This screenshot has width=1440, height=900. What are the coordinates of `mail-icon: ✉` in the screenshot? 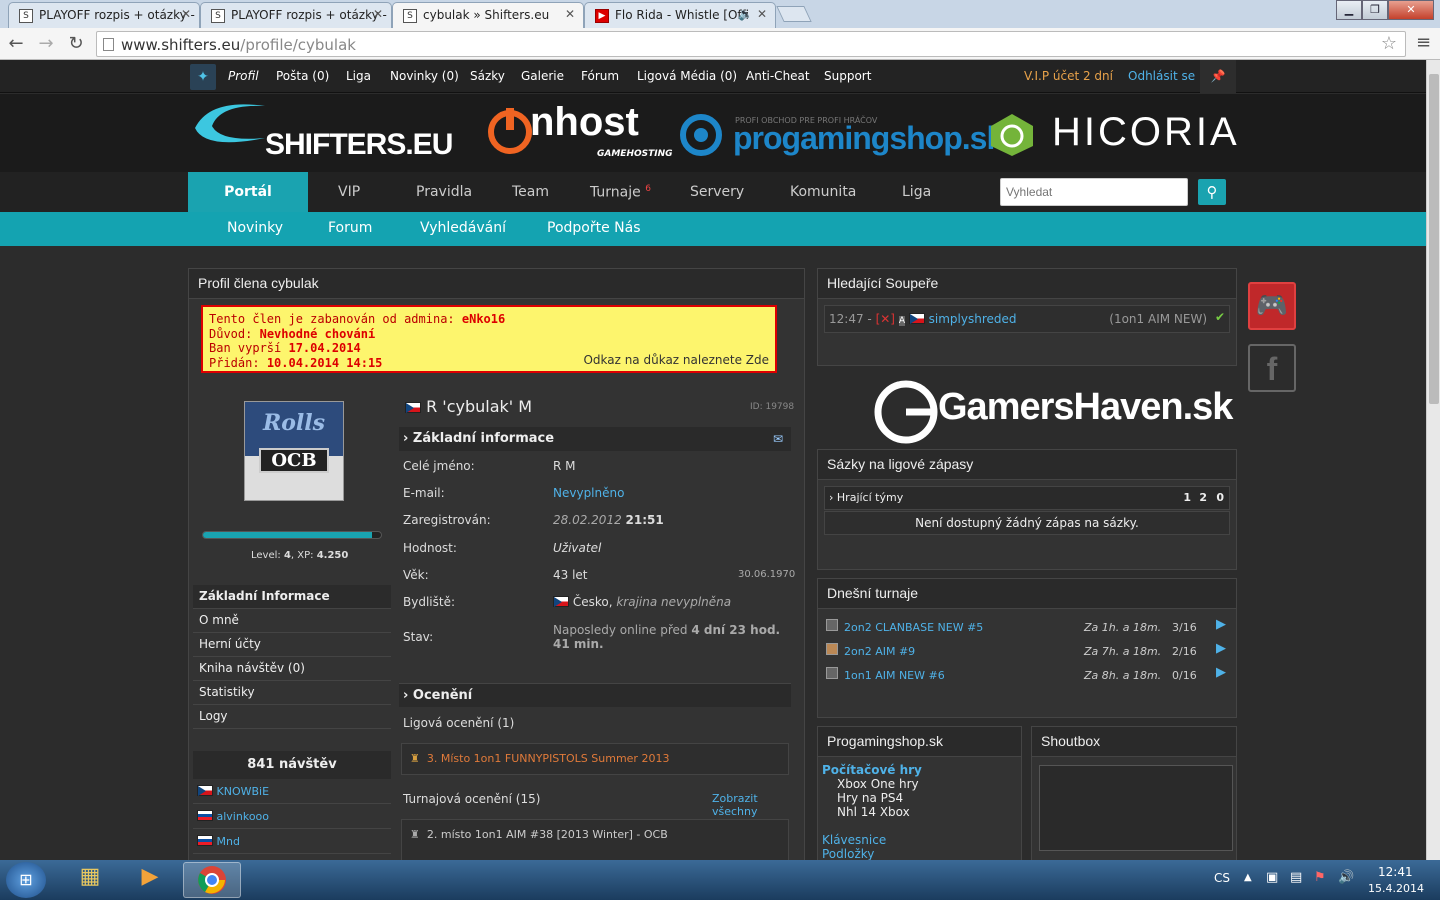 It's located at (778, 439).